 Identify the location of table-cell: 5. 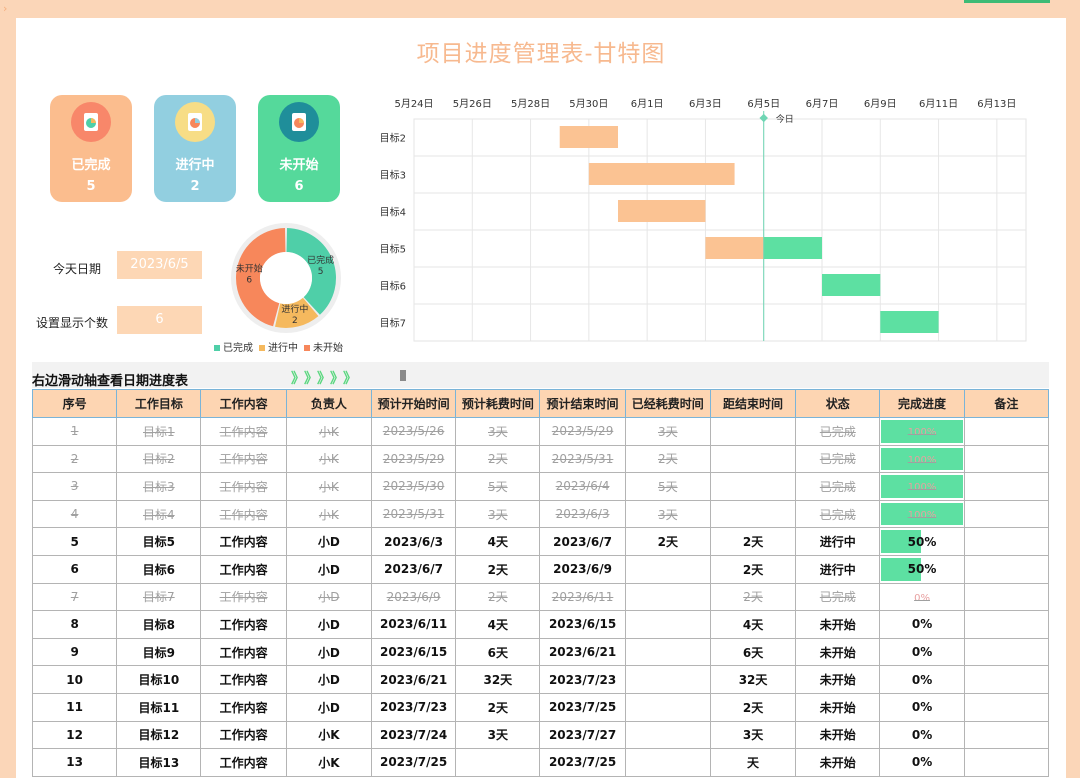
(74, 541).